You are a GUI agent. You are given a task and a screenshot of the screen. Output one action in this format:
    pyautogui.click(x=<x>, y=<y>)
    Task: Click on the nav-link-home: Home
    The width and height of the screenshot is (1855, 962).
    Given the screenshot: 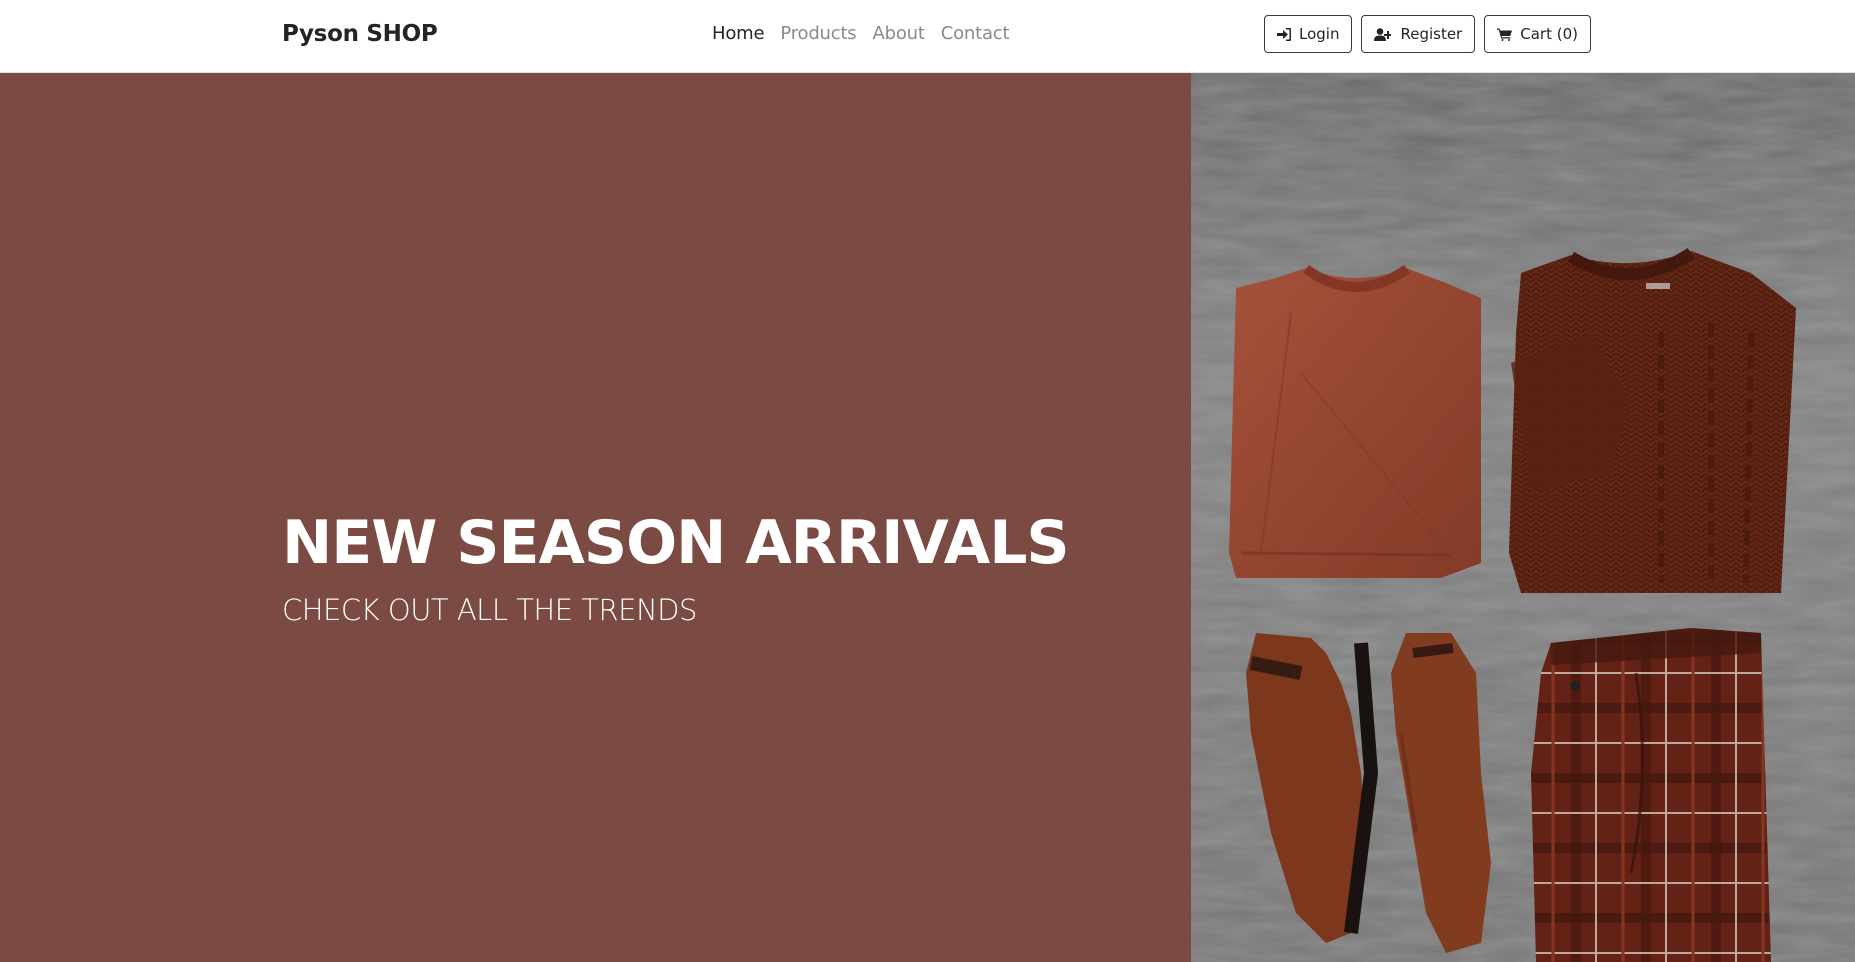 What is the action you would take?
    pyautogui.click(x=738, y=33)
    